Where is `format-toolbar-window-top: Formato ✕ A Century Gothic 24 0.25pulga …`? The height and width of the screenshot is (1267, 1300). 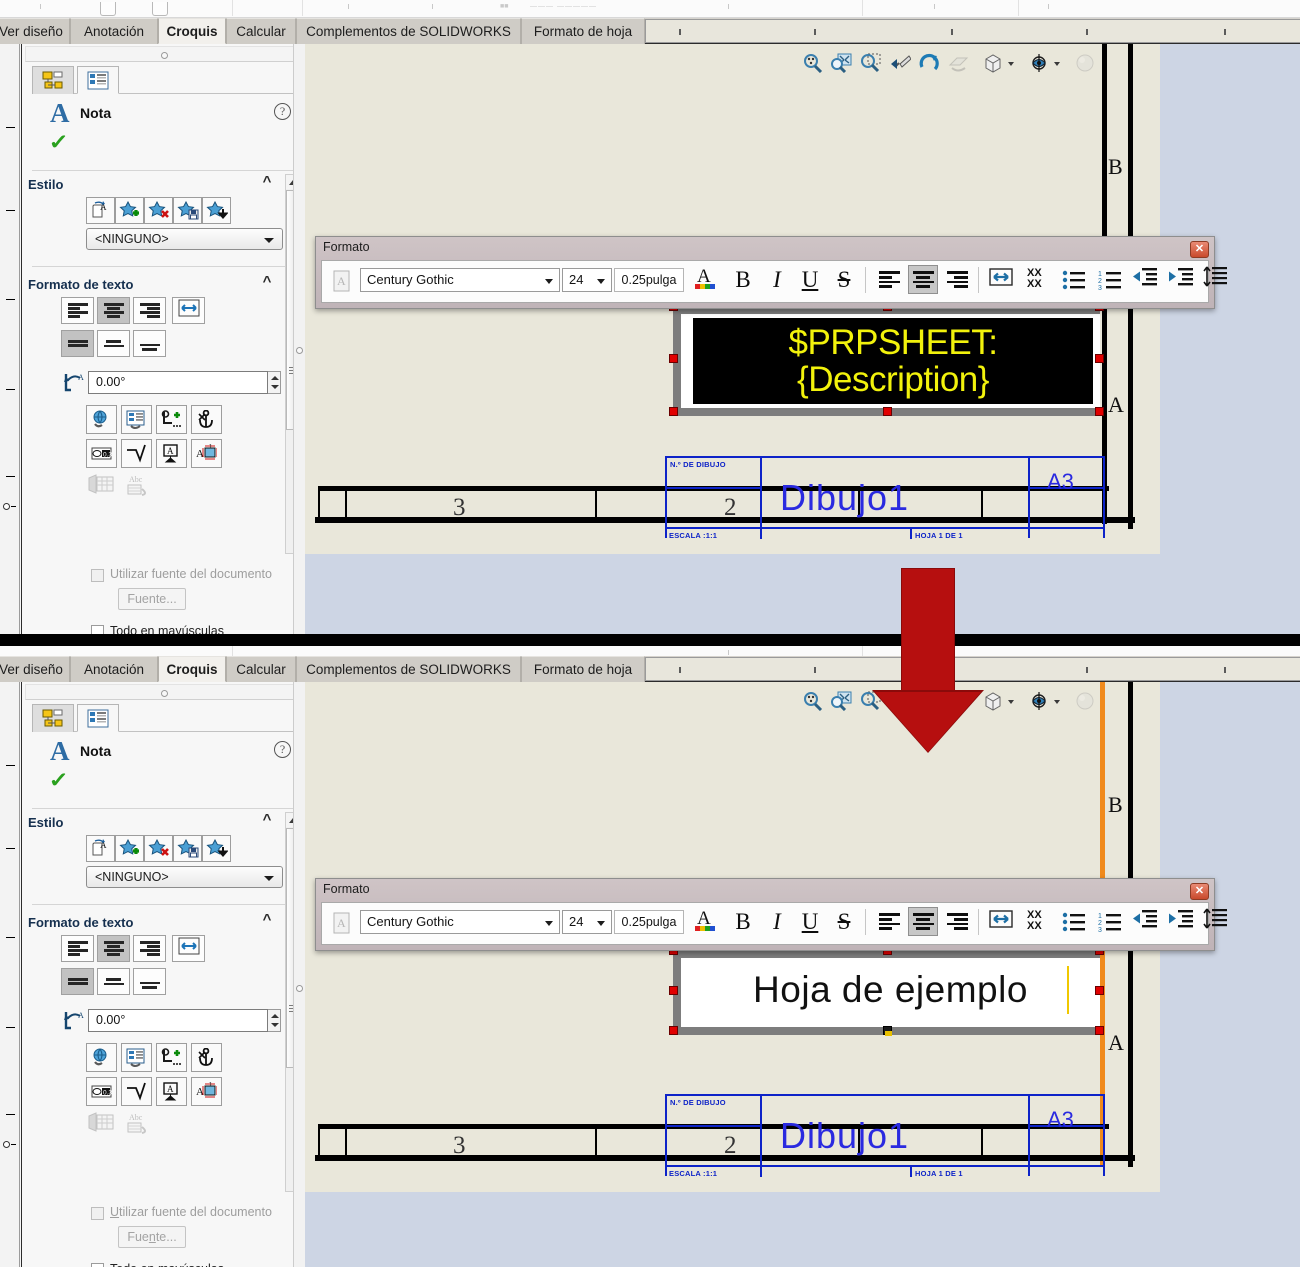
format-toolbar-window-top: Formato ✕ A Century Gothic 24 0.25pulga … is located at coordinates (771, 272).